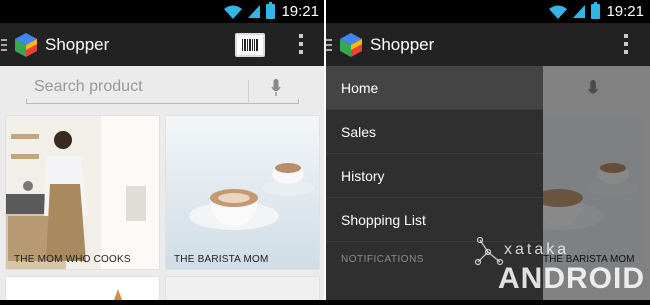  What do you see at coordinates (118, 294) in the screenshot?
I see `partial-photo` at bounding box center [118, 294].